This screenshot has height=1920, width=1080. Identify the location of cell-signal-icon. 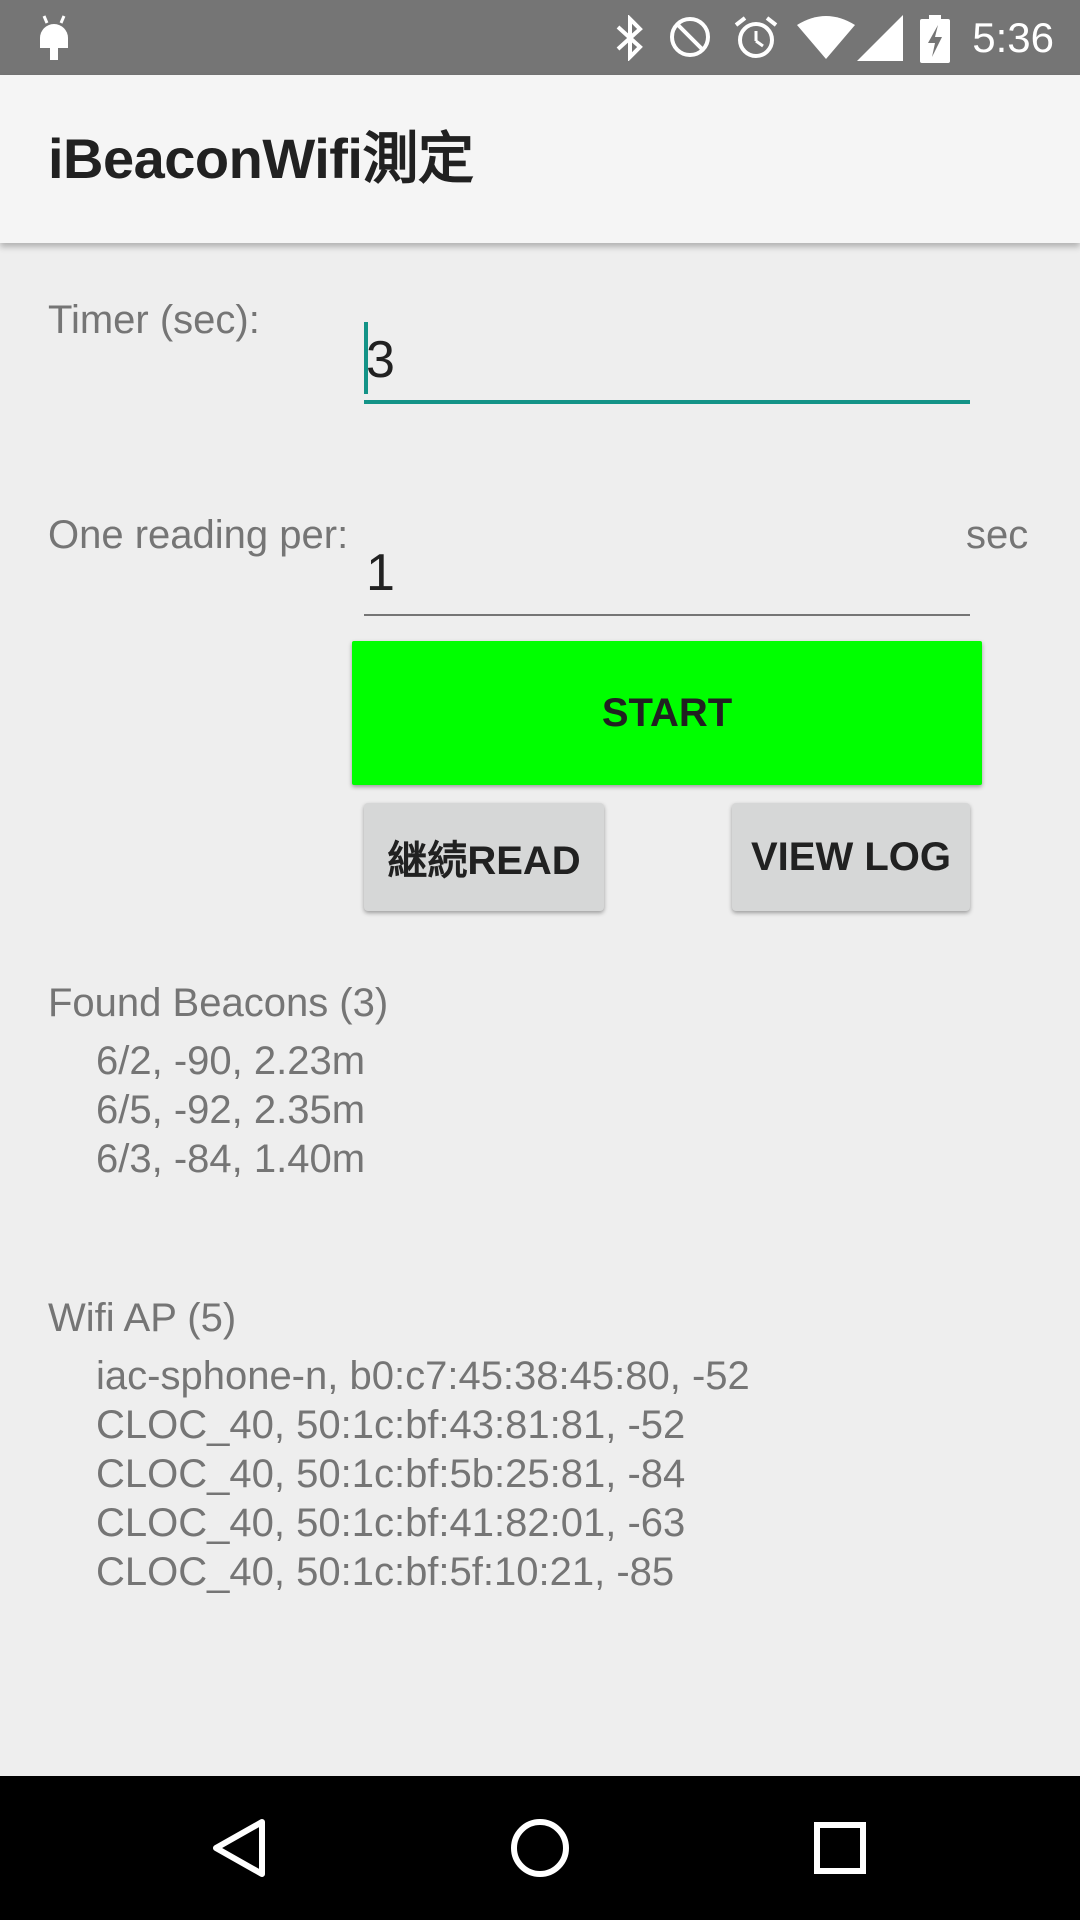
(880, 38).